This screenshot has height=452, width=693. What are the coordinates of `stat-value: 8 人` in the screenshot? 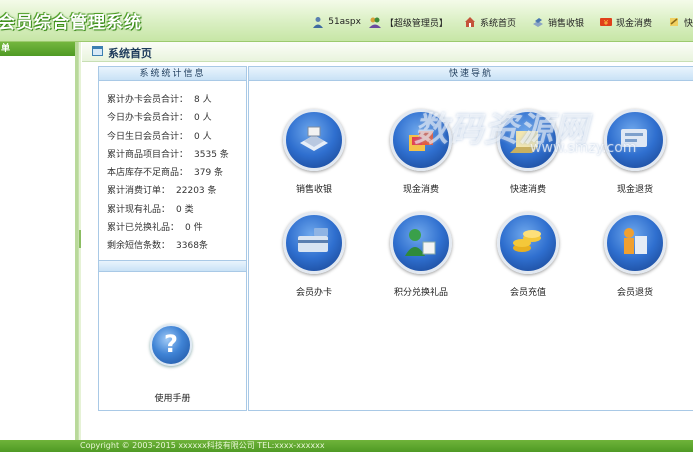 It's located at (203, 100).